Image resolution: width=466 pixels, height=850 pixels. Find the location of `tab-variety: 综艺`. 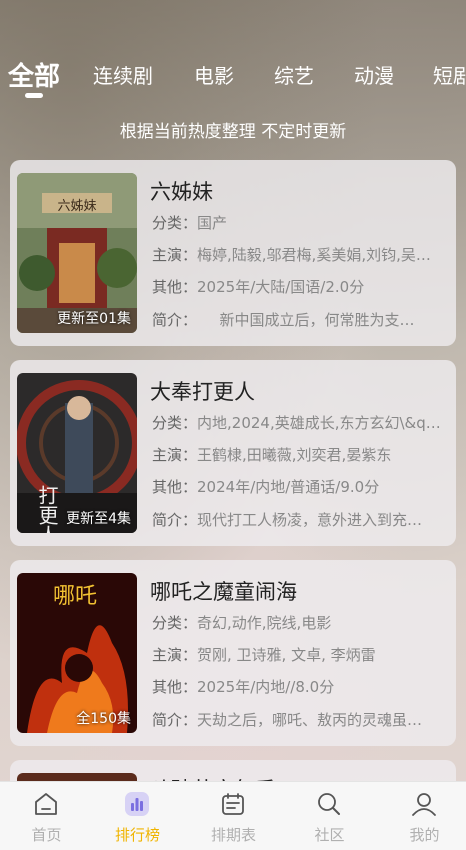

tab-variety: 综艺 is located at coordinates (294, 74).